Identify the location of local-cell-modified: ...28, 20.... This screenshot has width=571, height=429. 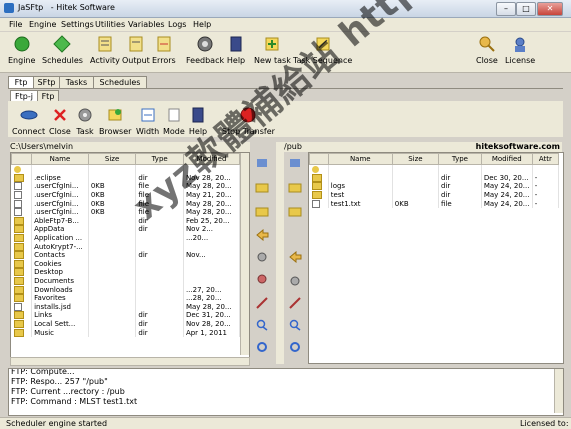
(212, 298).